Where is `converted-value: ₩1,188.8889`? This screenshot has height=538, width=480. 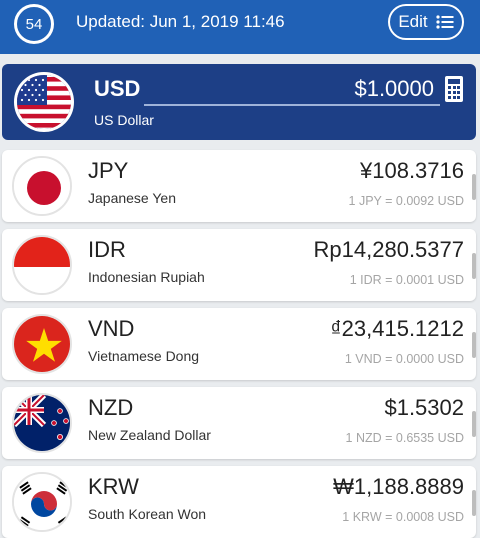 converted-value: ₩1,188.8889 is located at coordinates (398, 486).